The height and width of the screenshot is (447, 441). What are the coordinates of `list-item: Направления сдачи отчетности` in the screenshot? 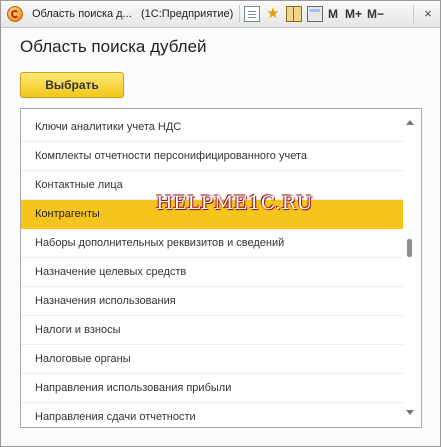 It's located at (212, 415).